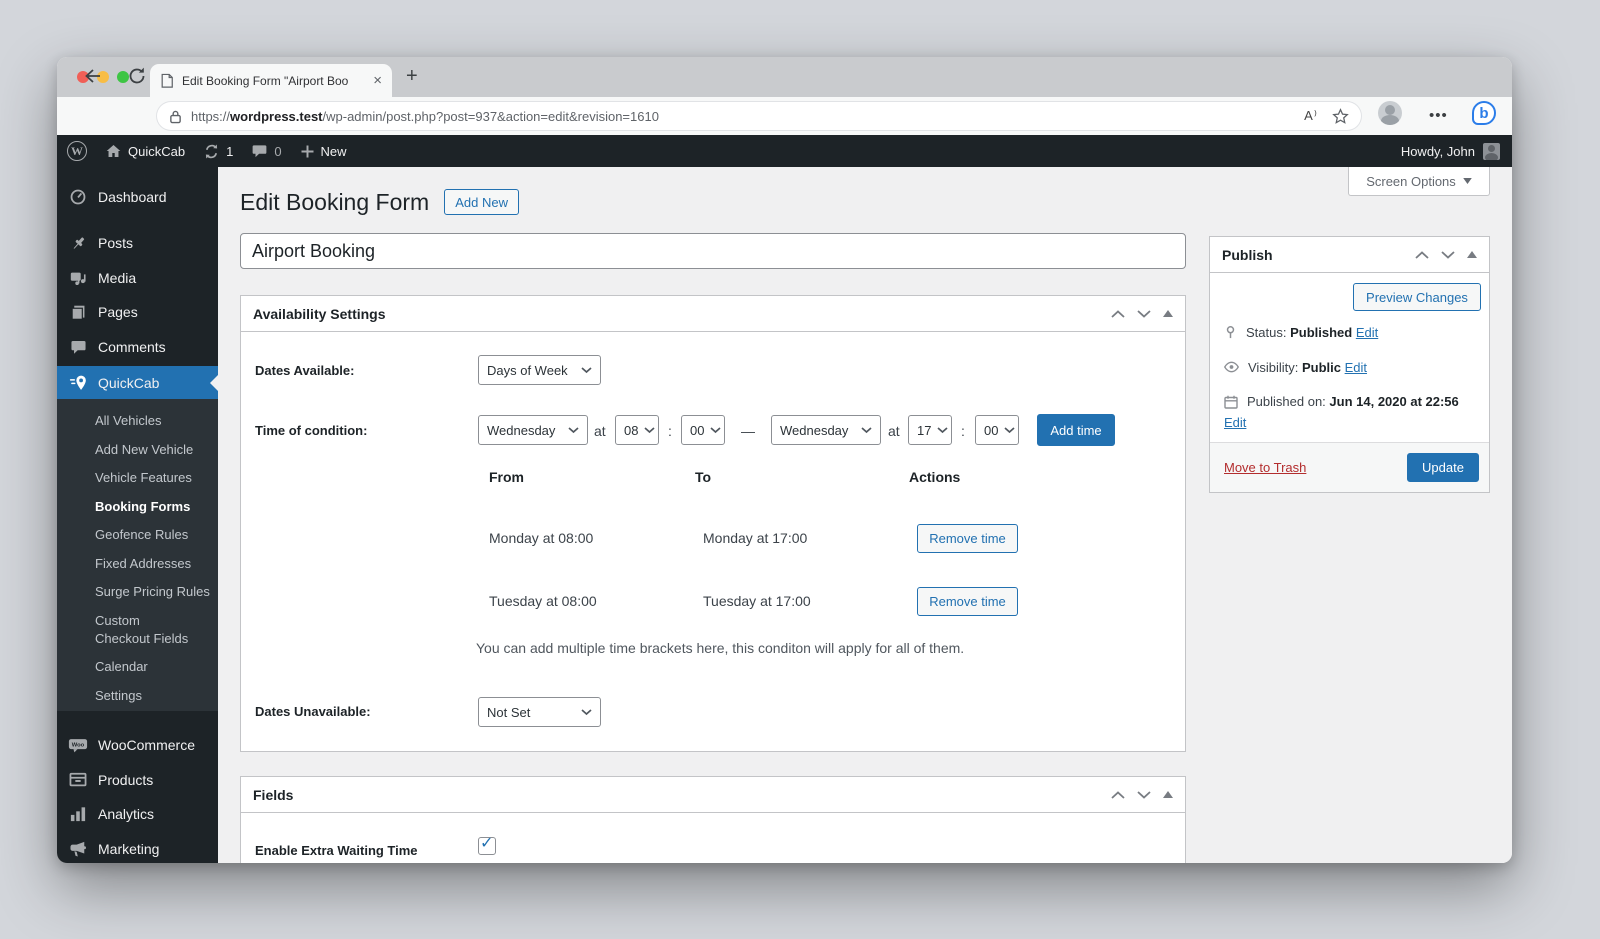 This screenshot has height=939, width=1600. Describe the element at coordinates (137, 197) in the screenshot. I see `sidebar-item-dashboard: Dashboard` at that location.